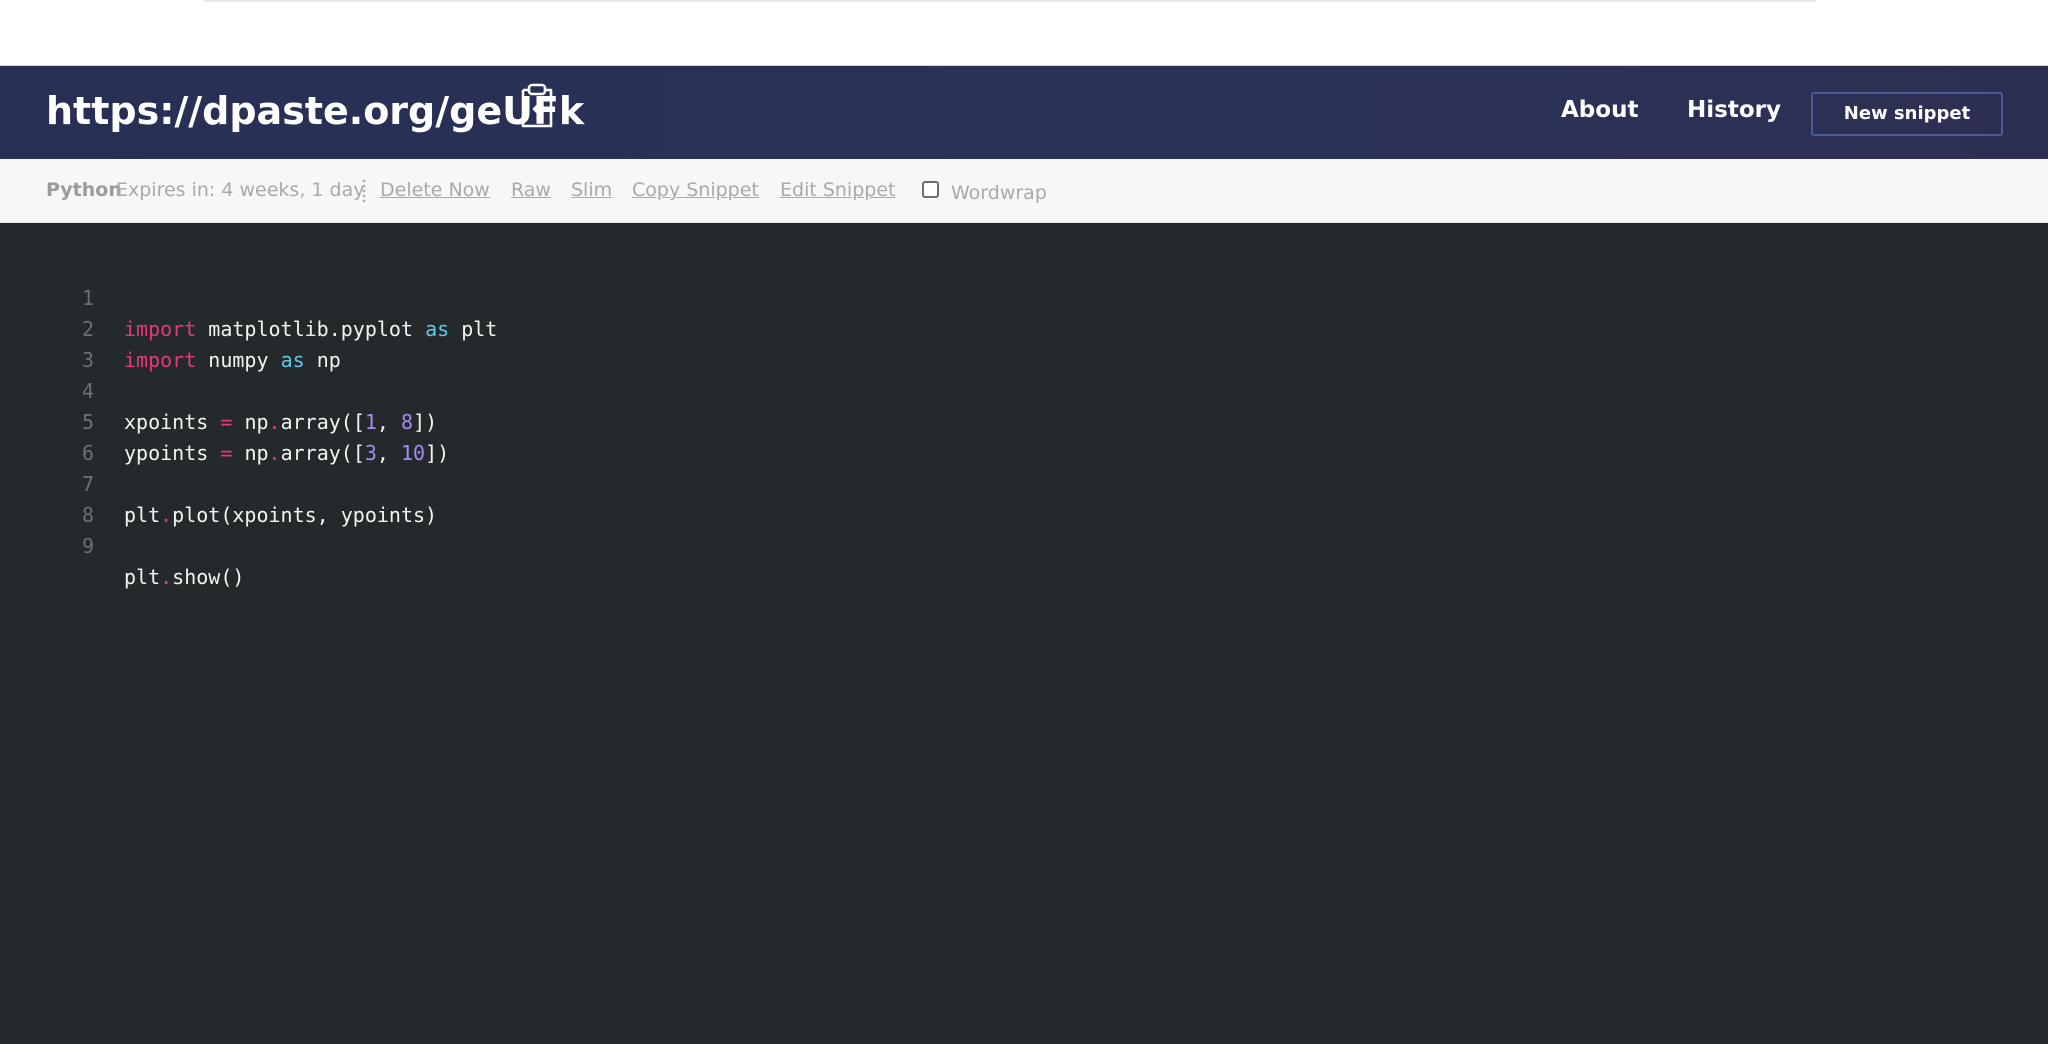  I want to click on code-line: 8, so click(1024, 498).